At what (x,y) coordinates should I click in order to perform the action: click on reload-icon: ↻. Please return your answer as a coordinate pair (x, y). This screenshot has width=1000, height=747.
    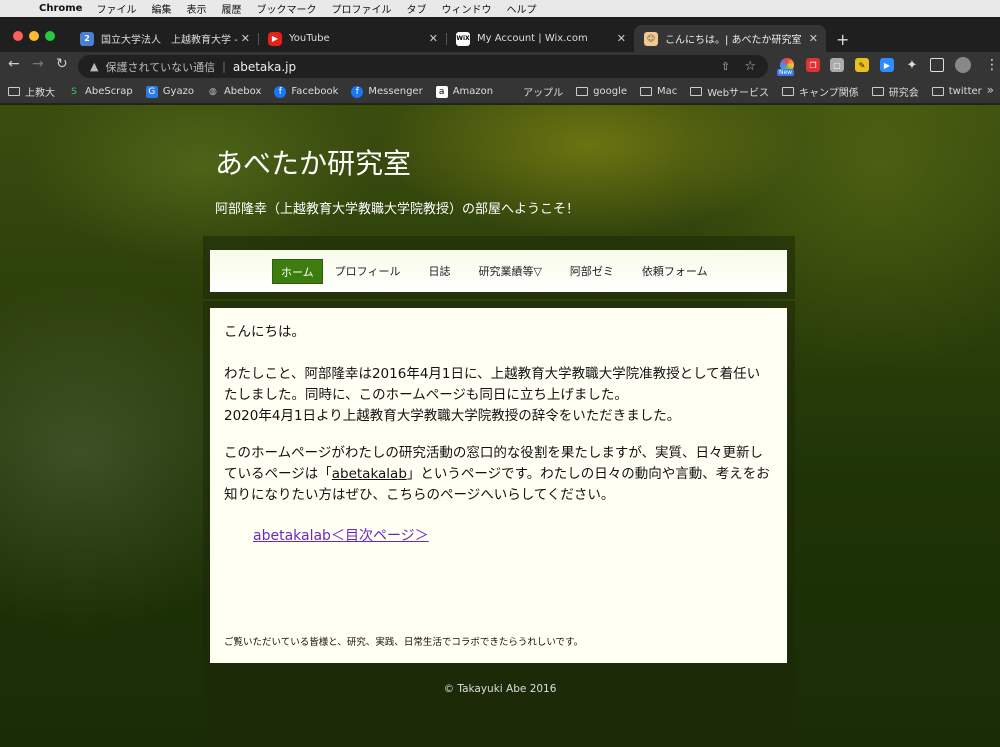
    Looking at the image, I should click on (62, 64).